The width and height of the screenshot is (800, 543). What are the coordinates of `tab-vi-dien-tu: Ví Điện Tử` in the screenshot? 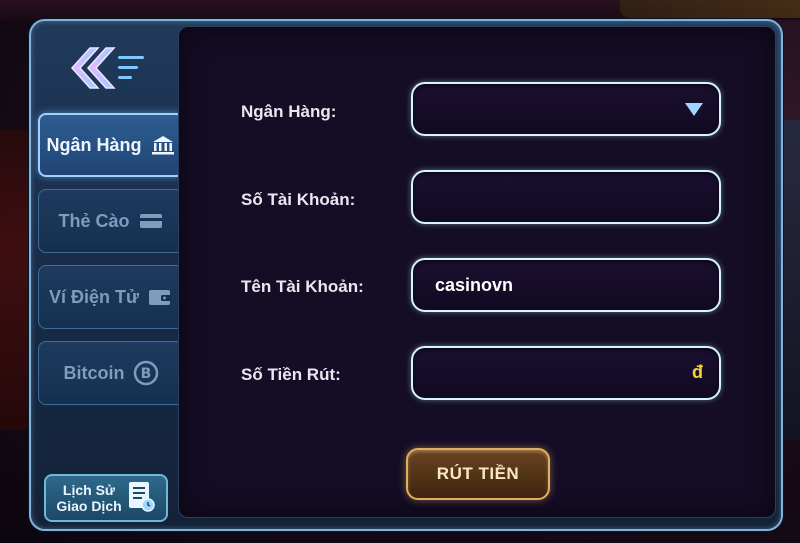 It's located at (111, 297).